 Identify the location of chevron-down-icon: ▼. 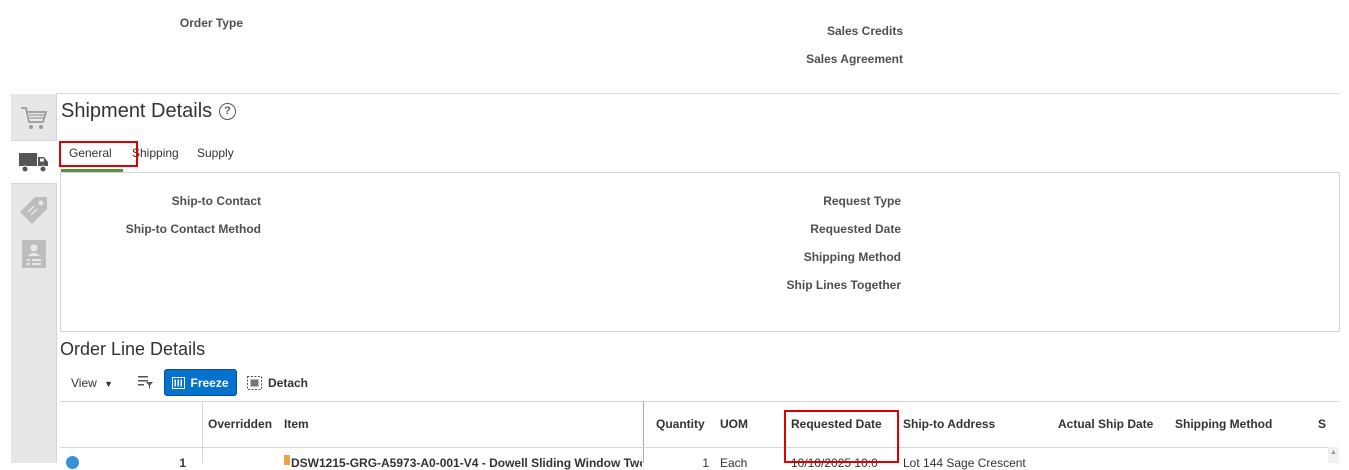
(109, 384).